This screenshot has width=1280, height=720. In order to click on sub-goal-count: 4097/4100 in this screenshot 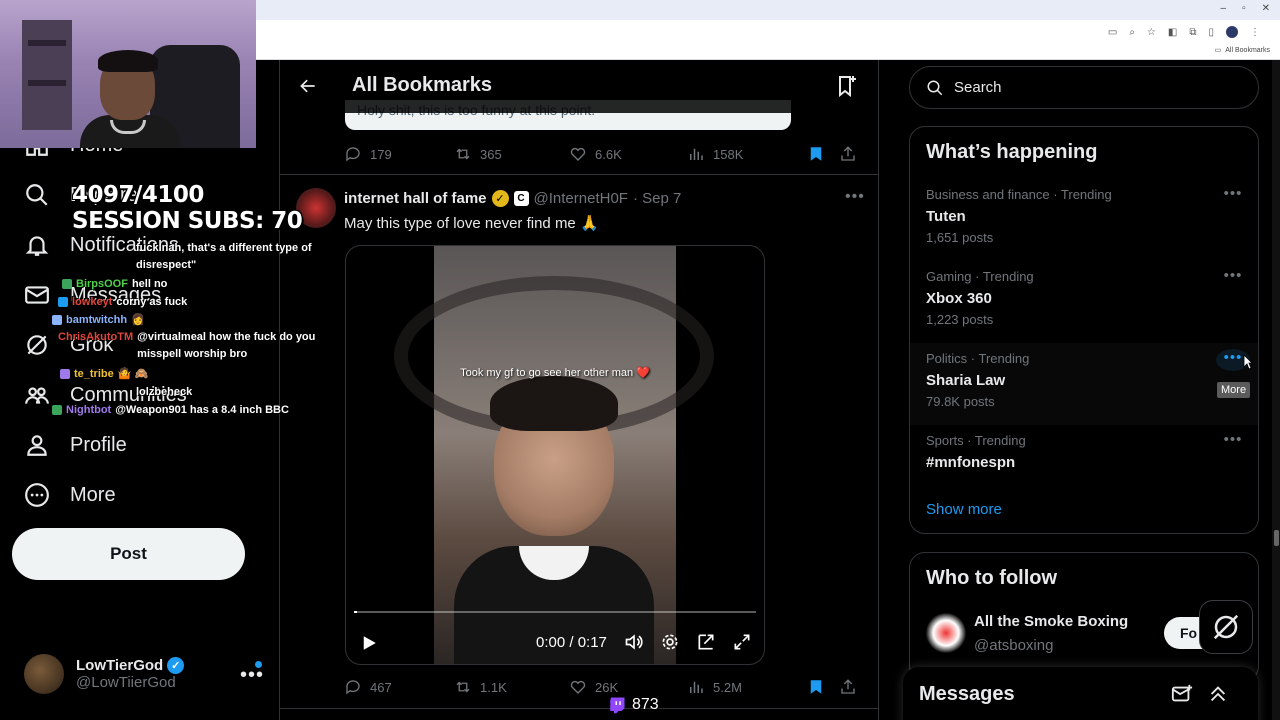, I will do `click(138, 195)`.